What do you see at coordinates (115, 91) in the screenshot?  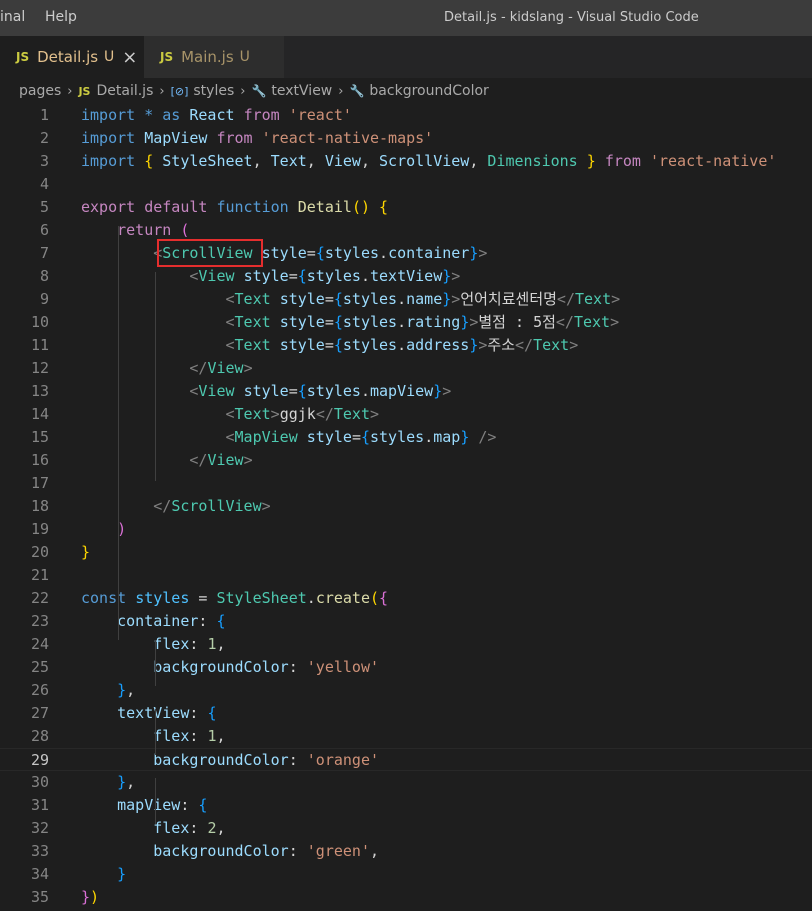 I see `breadcrumb-file: JS Detail.js` at bounding box center [115, 91].